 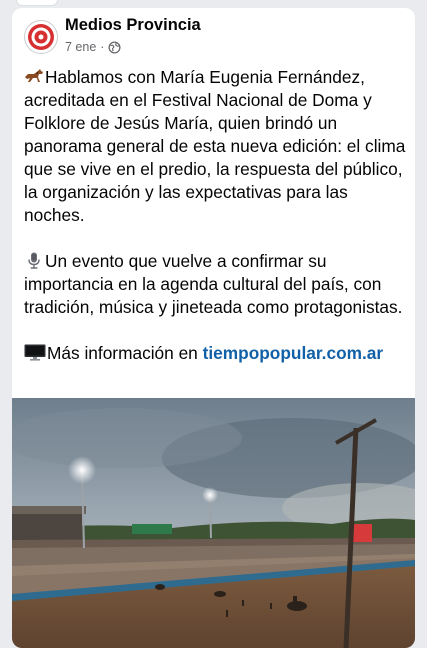 What do you see at coordinates (34, 260) in the screenshot?
I see `microphone-icon` at bounding box center [34, 260].